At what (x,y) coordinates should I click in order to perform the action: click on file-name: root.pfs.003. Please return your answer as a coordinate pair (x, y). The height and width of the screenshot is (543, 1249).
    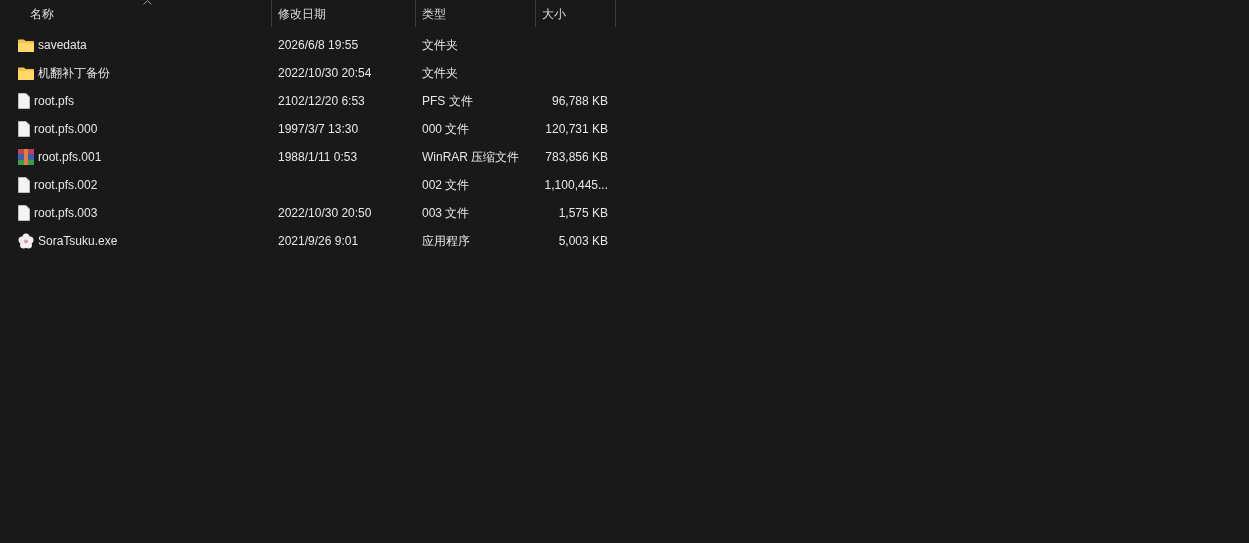
    Looking at the image, I should click on (66, 213).